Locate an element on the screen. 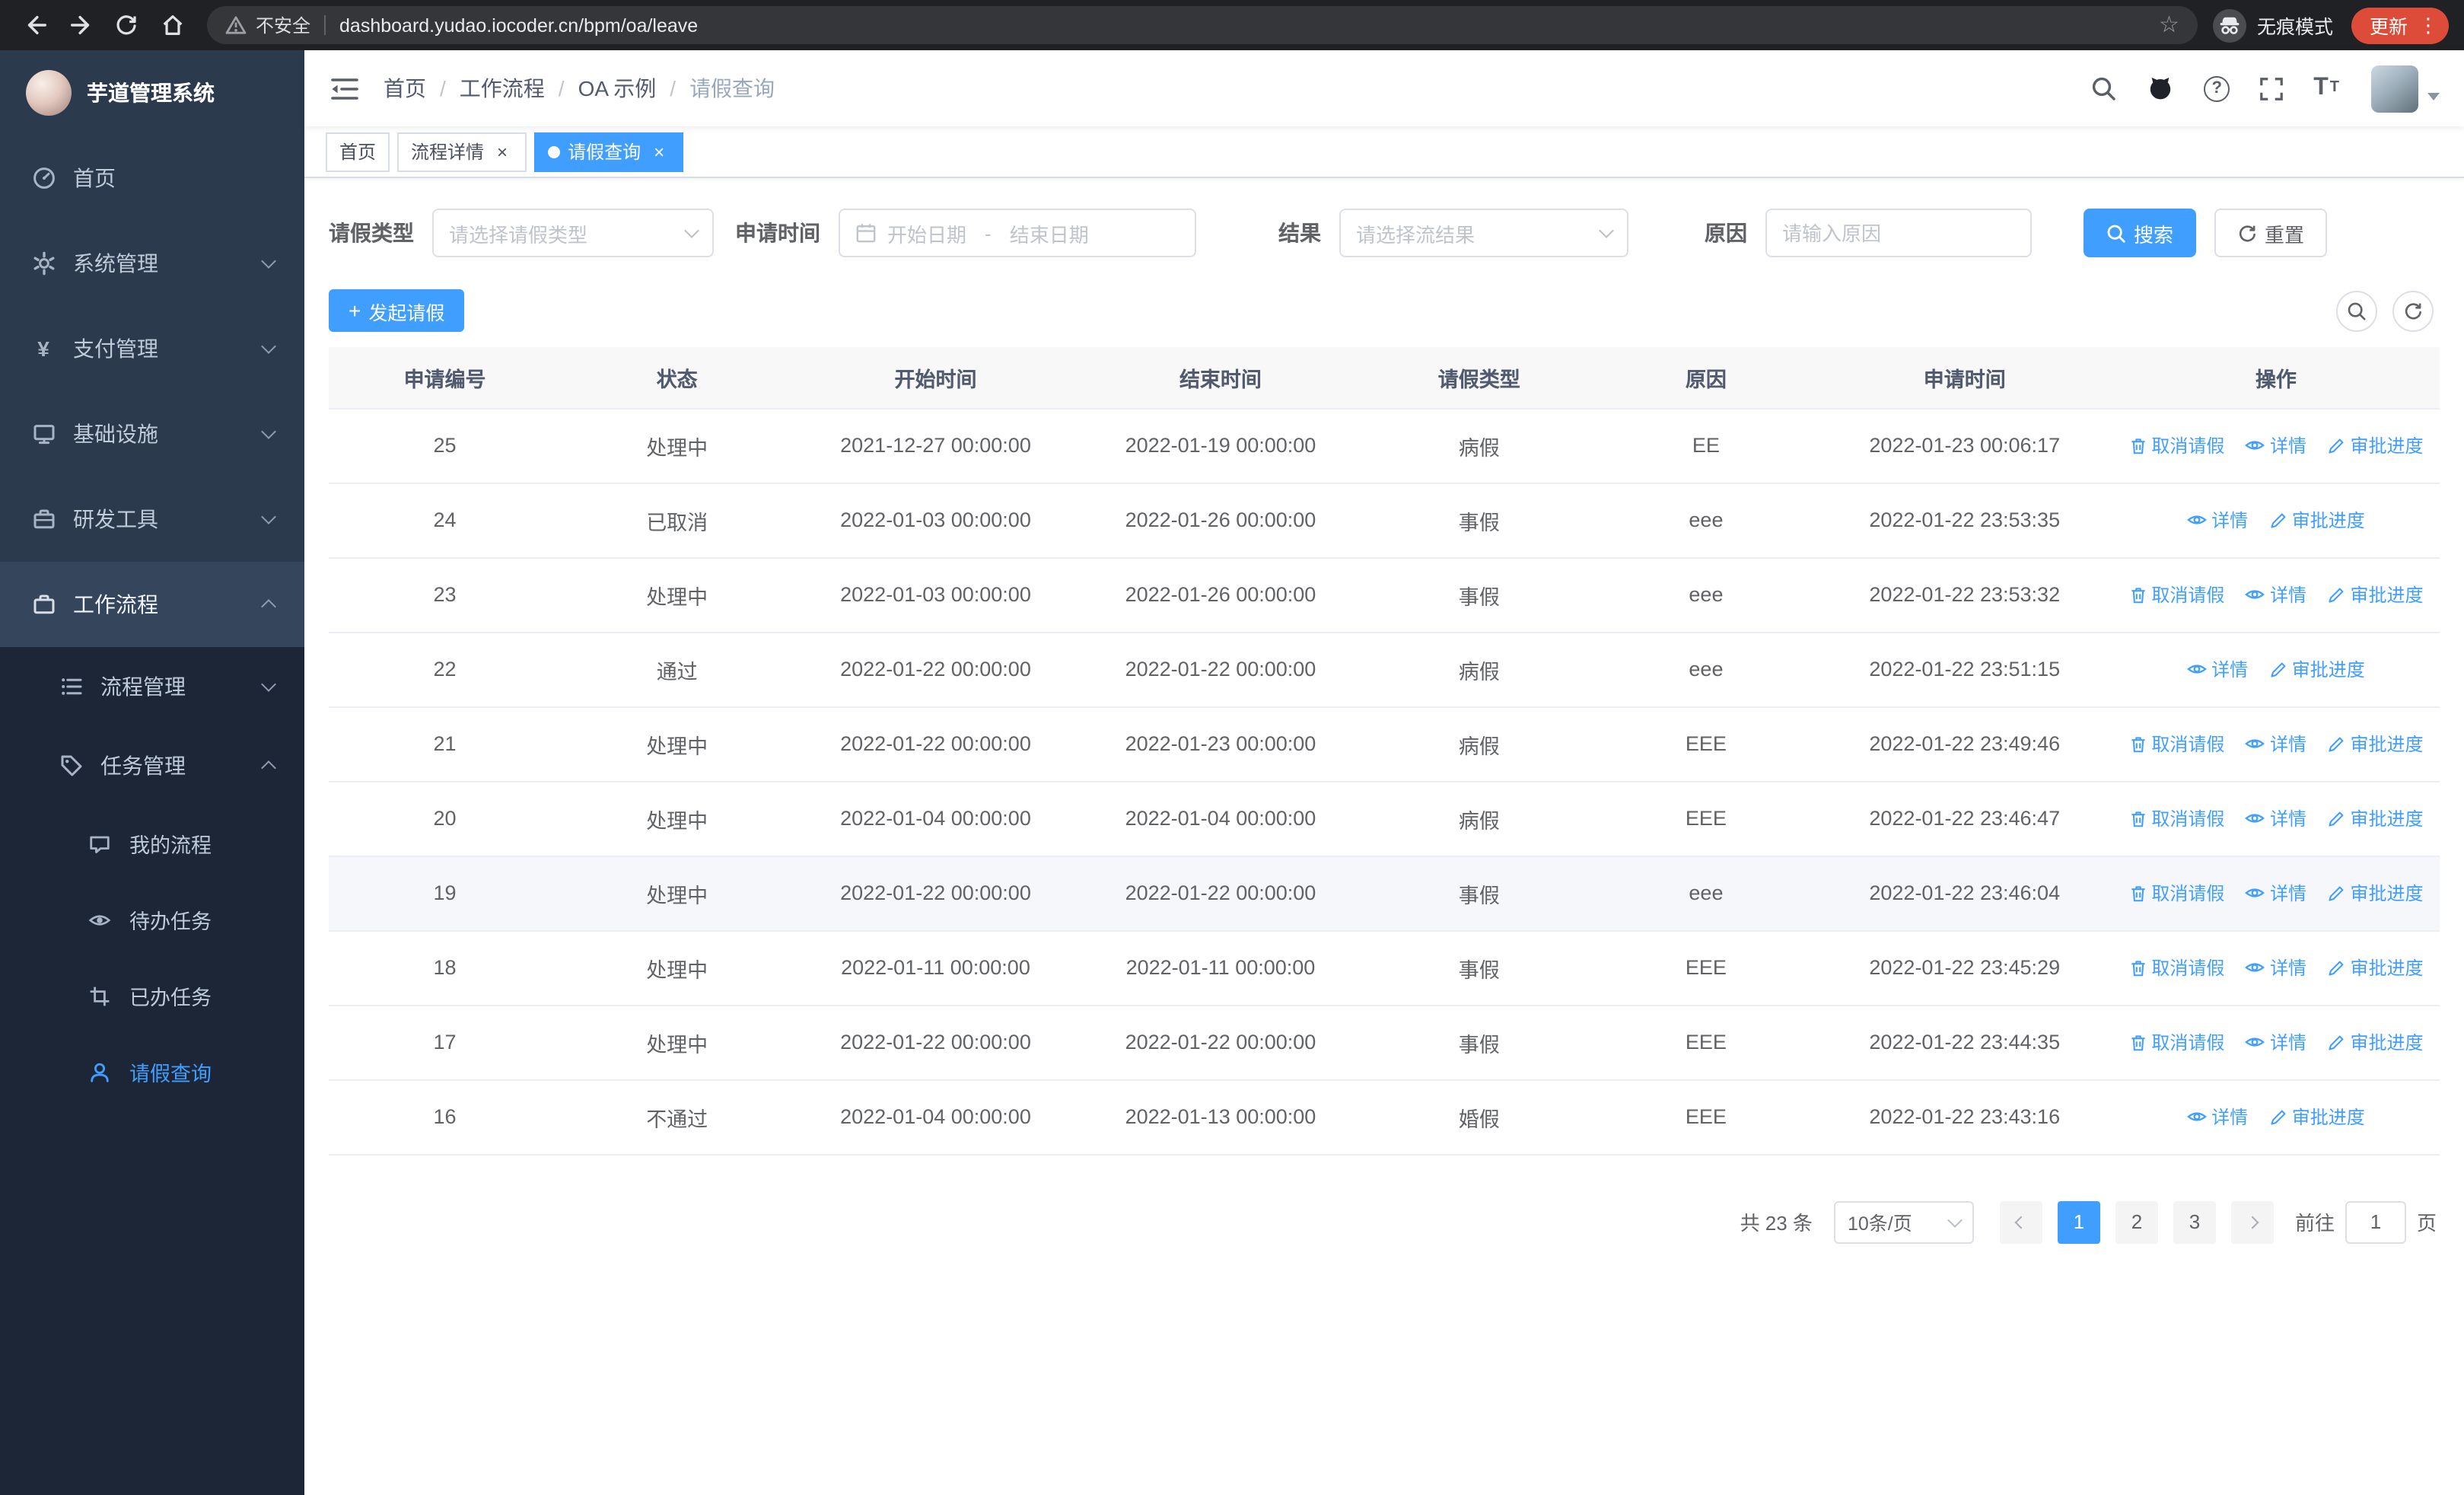 This screenshot has height=1495, width=2464. kebab-menu-icon is located at coordinates (2428, 25).